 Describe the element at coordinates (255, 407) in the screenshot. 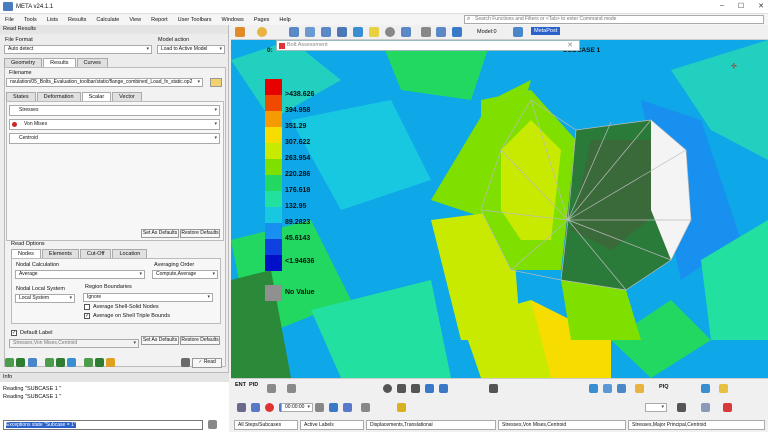

I see `prev-frame-icon` at that location.